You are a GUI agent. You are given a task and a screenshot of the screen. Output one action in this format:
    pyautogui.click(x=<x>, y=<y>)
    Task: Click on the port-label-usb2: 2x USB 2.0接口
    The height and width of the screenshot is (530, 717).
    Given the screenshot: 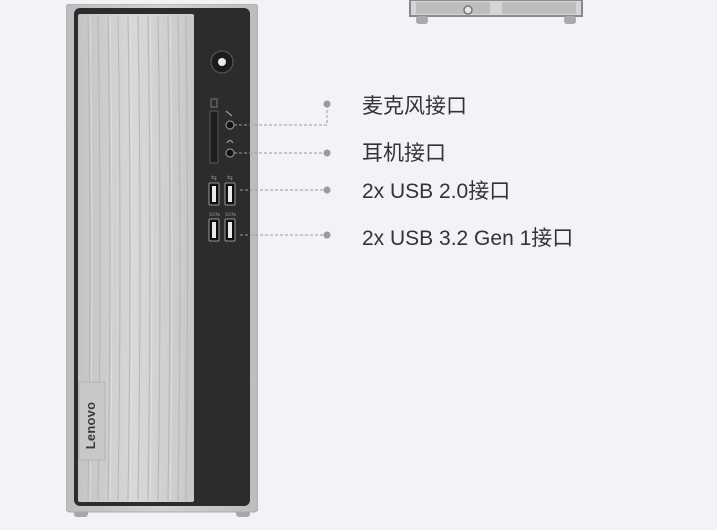 What is the action you would take?
    pyautogui.click(x=436, y=191)
    